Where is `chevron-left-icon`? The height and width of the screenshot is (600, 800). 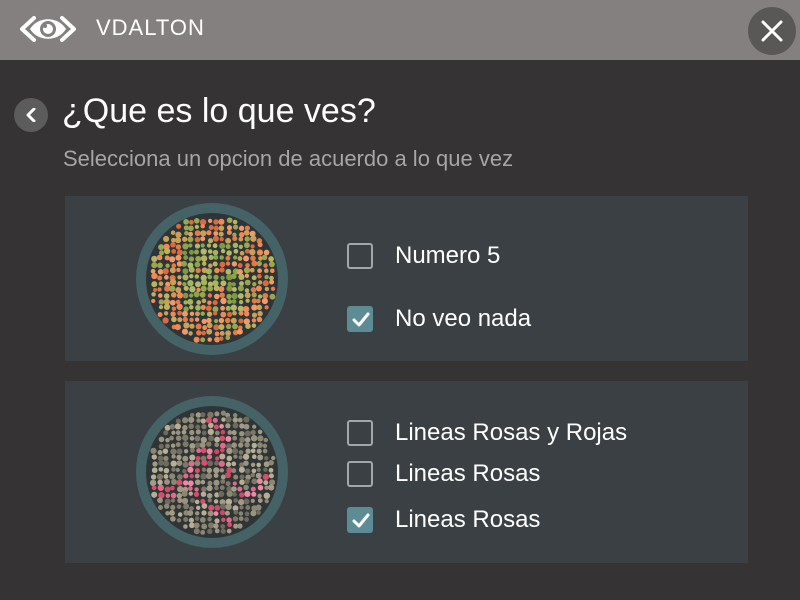 chevron-left-icon is located at coordinates (31, 115).